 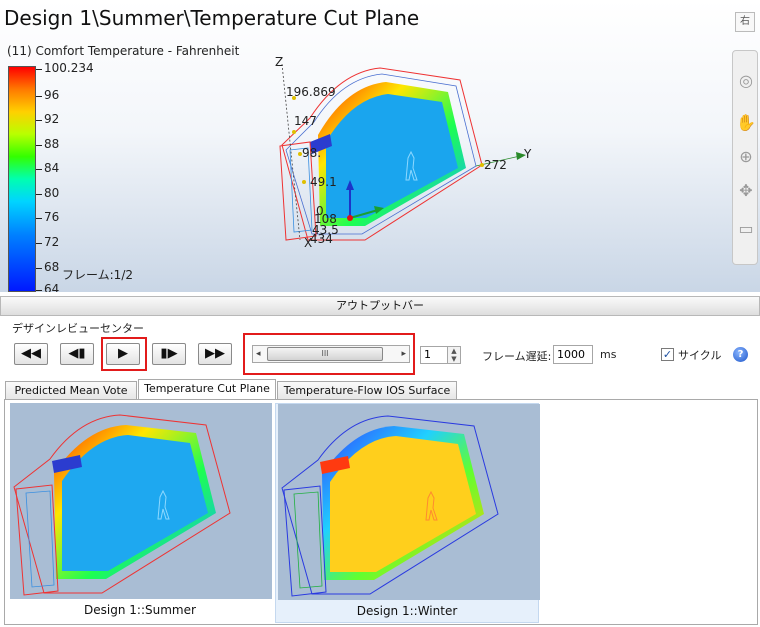 What do you see at coordinates (47, 267) in the screenshot?
I see `legend-tick: 68` at bounding box center [47, 267].